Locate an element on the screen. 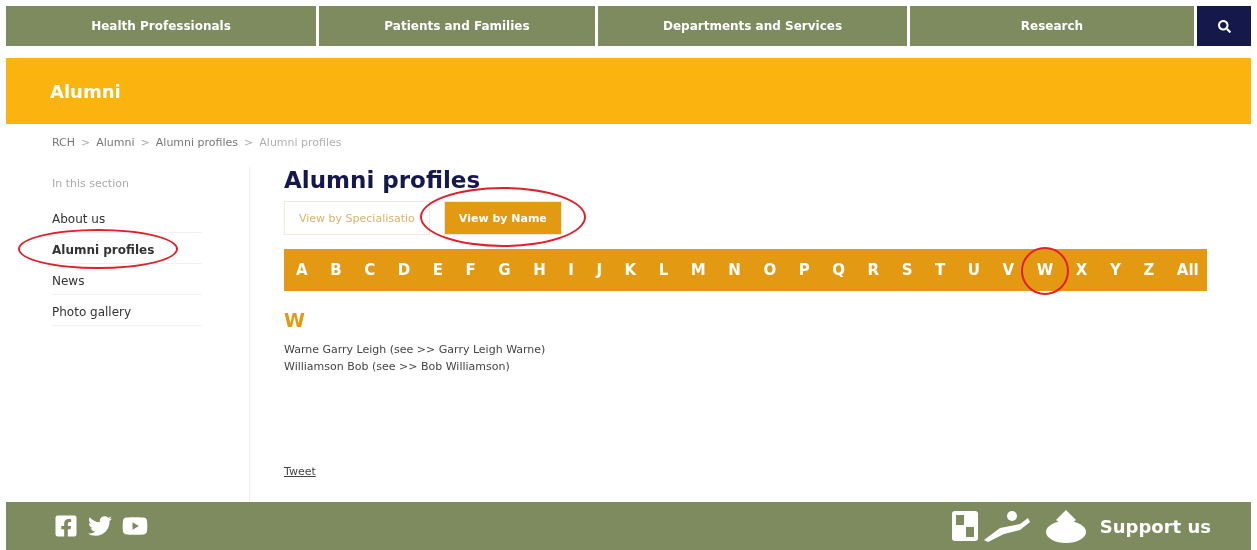 The width and height of the screenshot is (1257, 550). support-link: Support us is located at coordinates (1155, 526).